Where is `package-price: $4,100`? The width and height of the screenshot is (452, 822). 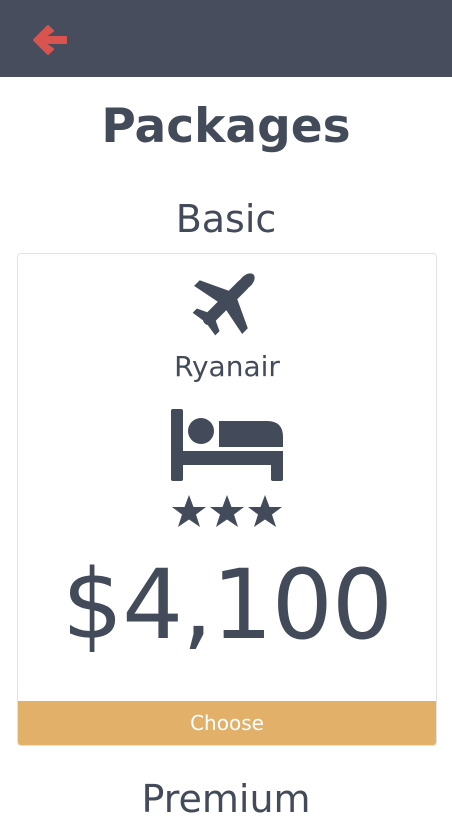
package-price: $4,100 is located at coordinates (227, 605).